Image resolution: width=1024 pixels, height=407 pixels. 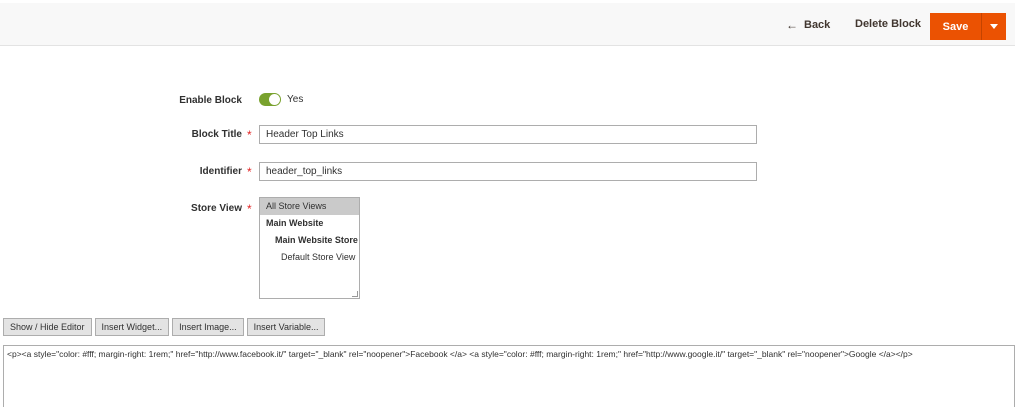 What do you see at coordinates (309, 240) in the screenshot?
I see `store-view-option: Main Website Store` at bounding box center [309, 240].